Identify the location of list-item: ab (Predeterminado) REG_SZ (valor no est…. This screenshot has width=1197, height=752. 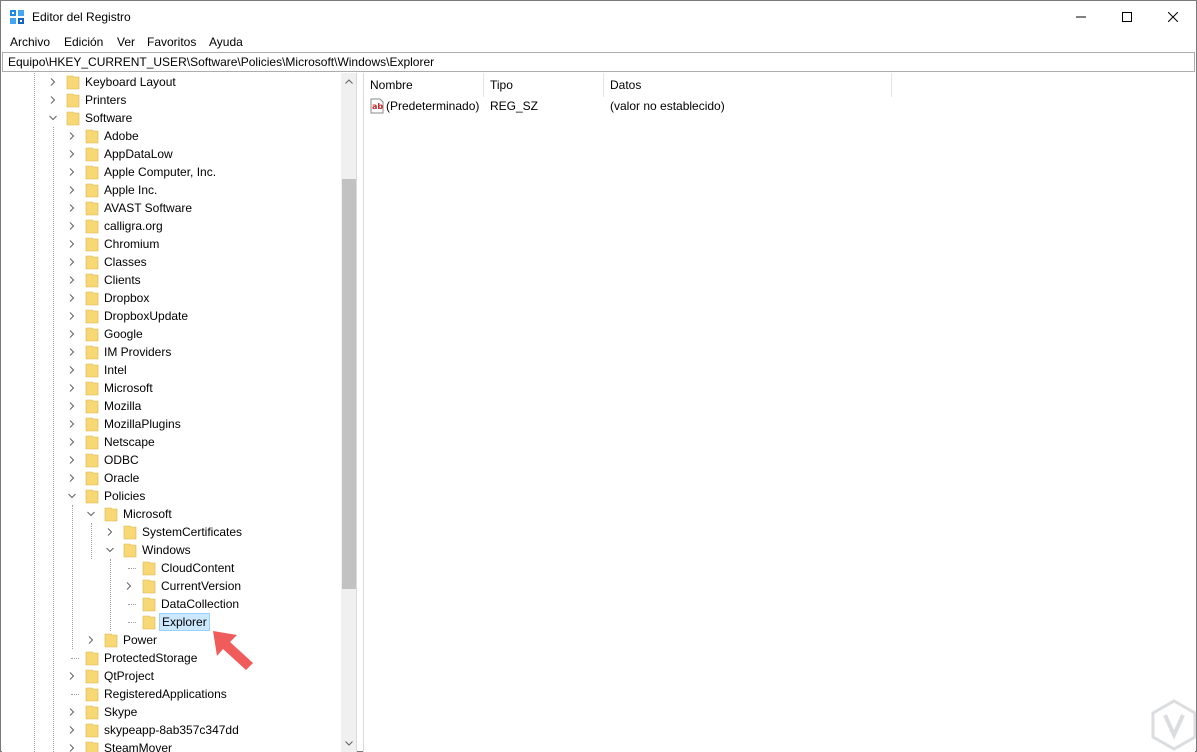
(780, 106).